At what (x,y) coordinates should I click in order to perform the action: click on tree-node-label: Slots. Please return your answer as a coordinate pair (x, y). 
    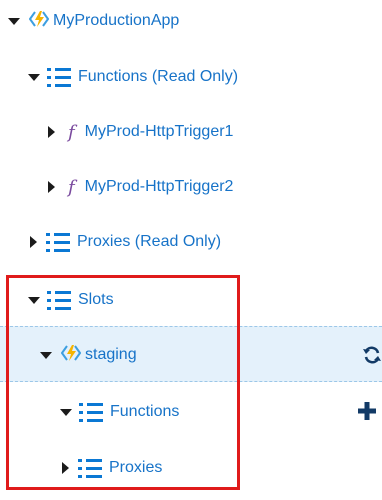
    Looking at the image, I should click on (96, 299).